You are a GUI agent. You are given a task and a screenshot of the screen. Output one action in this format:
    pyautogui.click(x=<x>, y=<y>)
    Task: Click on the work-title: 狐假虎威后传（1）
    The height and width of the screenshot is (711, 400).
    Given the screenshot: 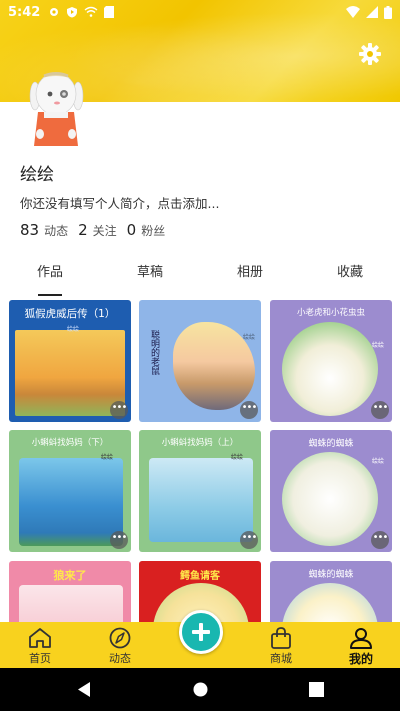 What is the action you would take?
    pyautogui.click(x=70, y=314)
    